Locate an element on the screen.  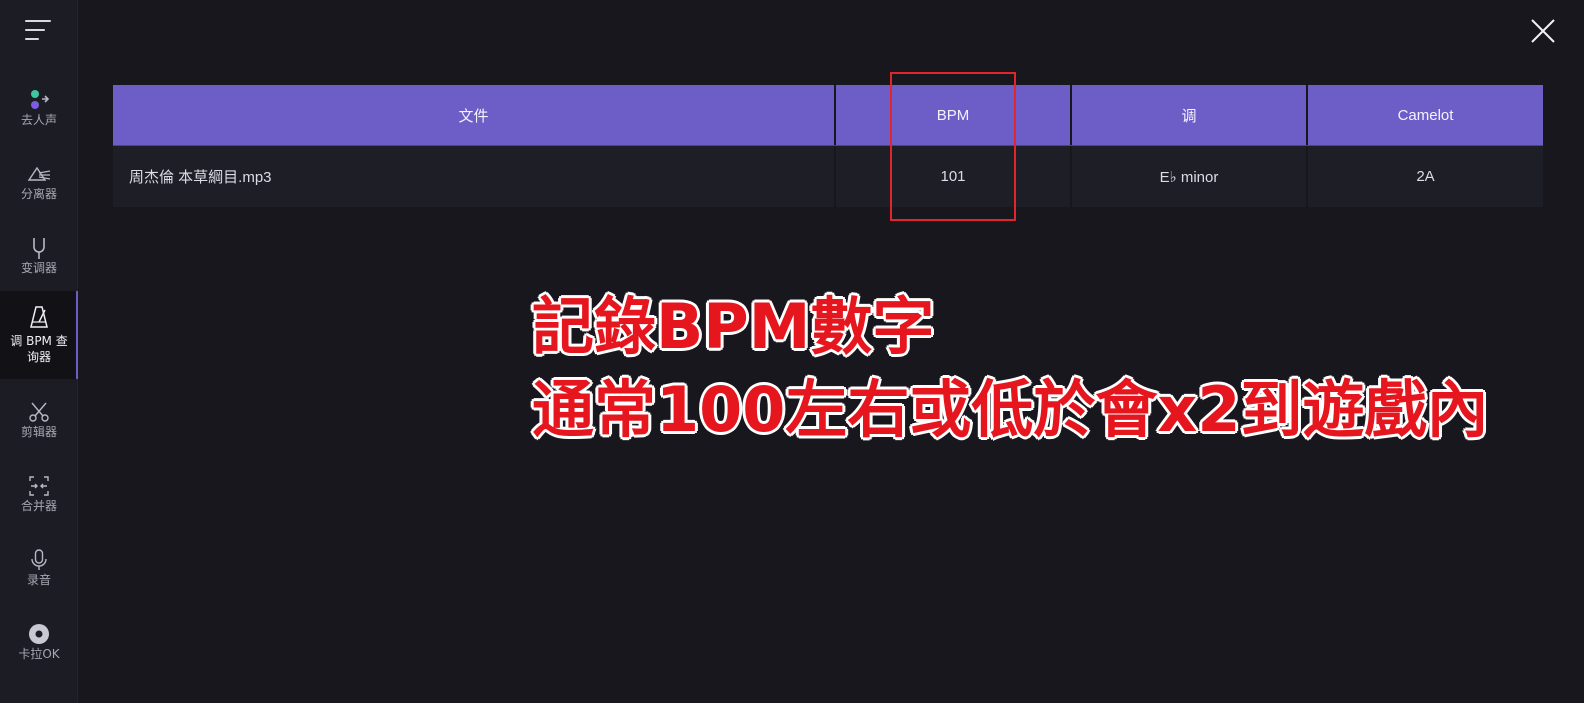
sidebar-item-karaoke: 卡拉OK is located at coordinates (39, 651).